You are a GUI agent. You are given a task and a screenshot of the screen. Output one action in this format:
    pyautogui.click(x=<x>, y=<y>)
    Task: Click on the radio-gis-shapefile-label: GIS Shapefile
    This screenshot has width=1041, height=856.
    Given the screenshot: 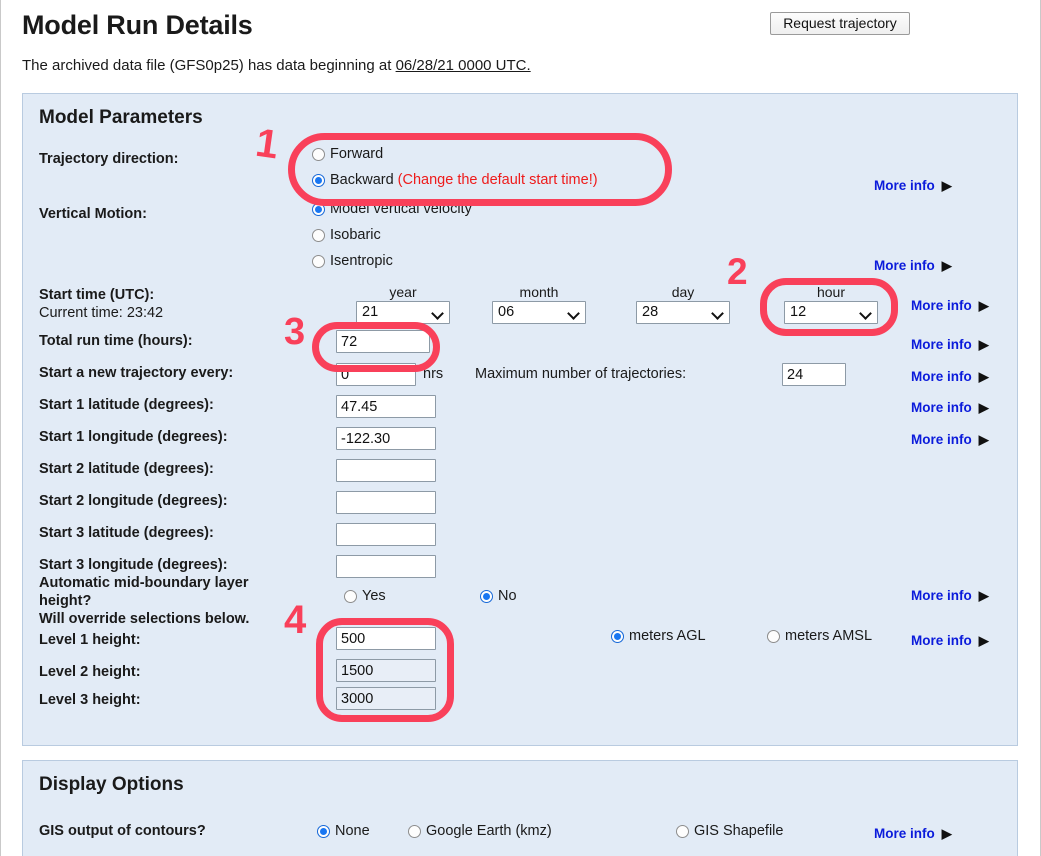 What is the action you would take?
    pyautogui.click(x=739, y=831)
    